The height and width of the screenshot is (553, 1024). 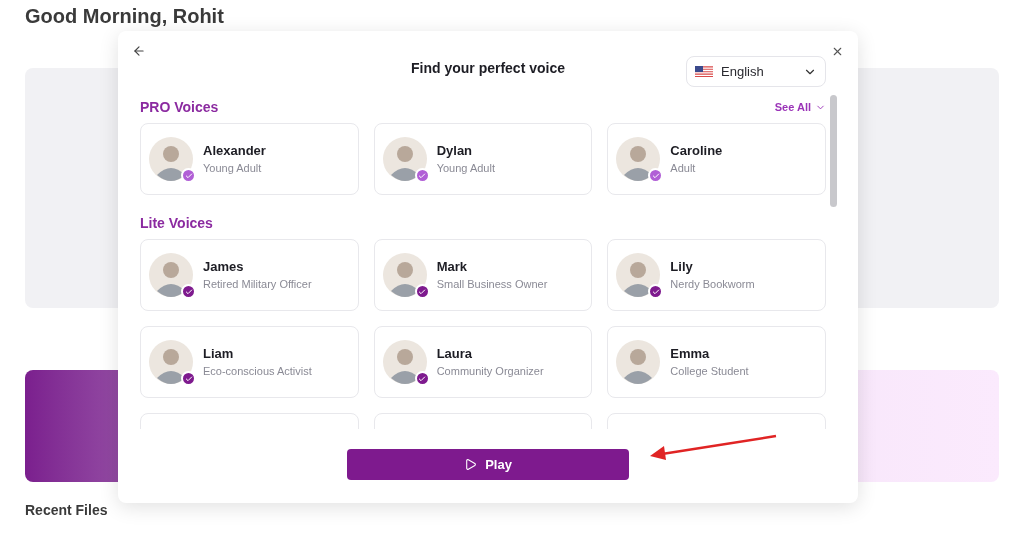 What do you see at coordinates (696, 151) in the screenshot?
I see `voice-name: Caroline` at bounding box center [696, 151].